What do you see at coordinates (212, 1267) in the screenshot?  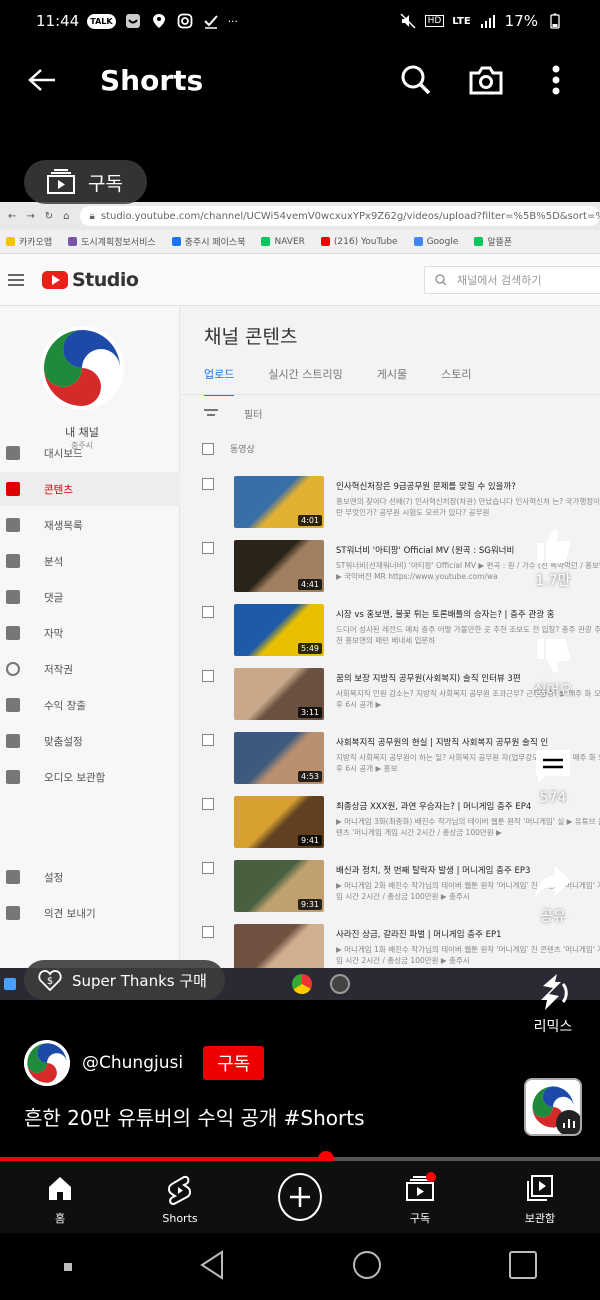 I see `system-back-button` at bounding box center [212, 1267].